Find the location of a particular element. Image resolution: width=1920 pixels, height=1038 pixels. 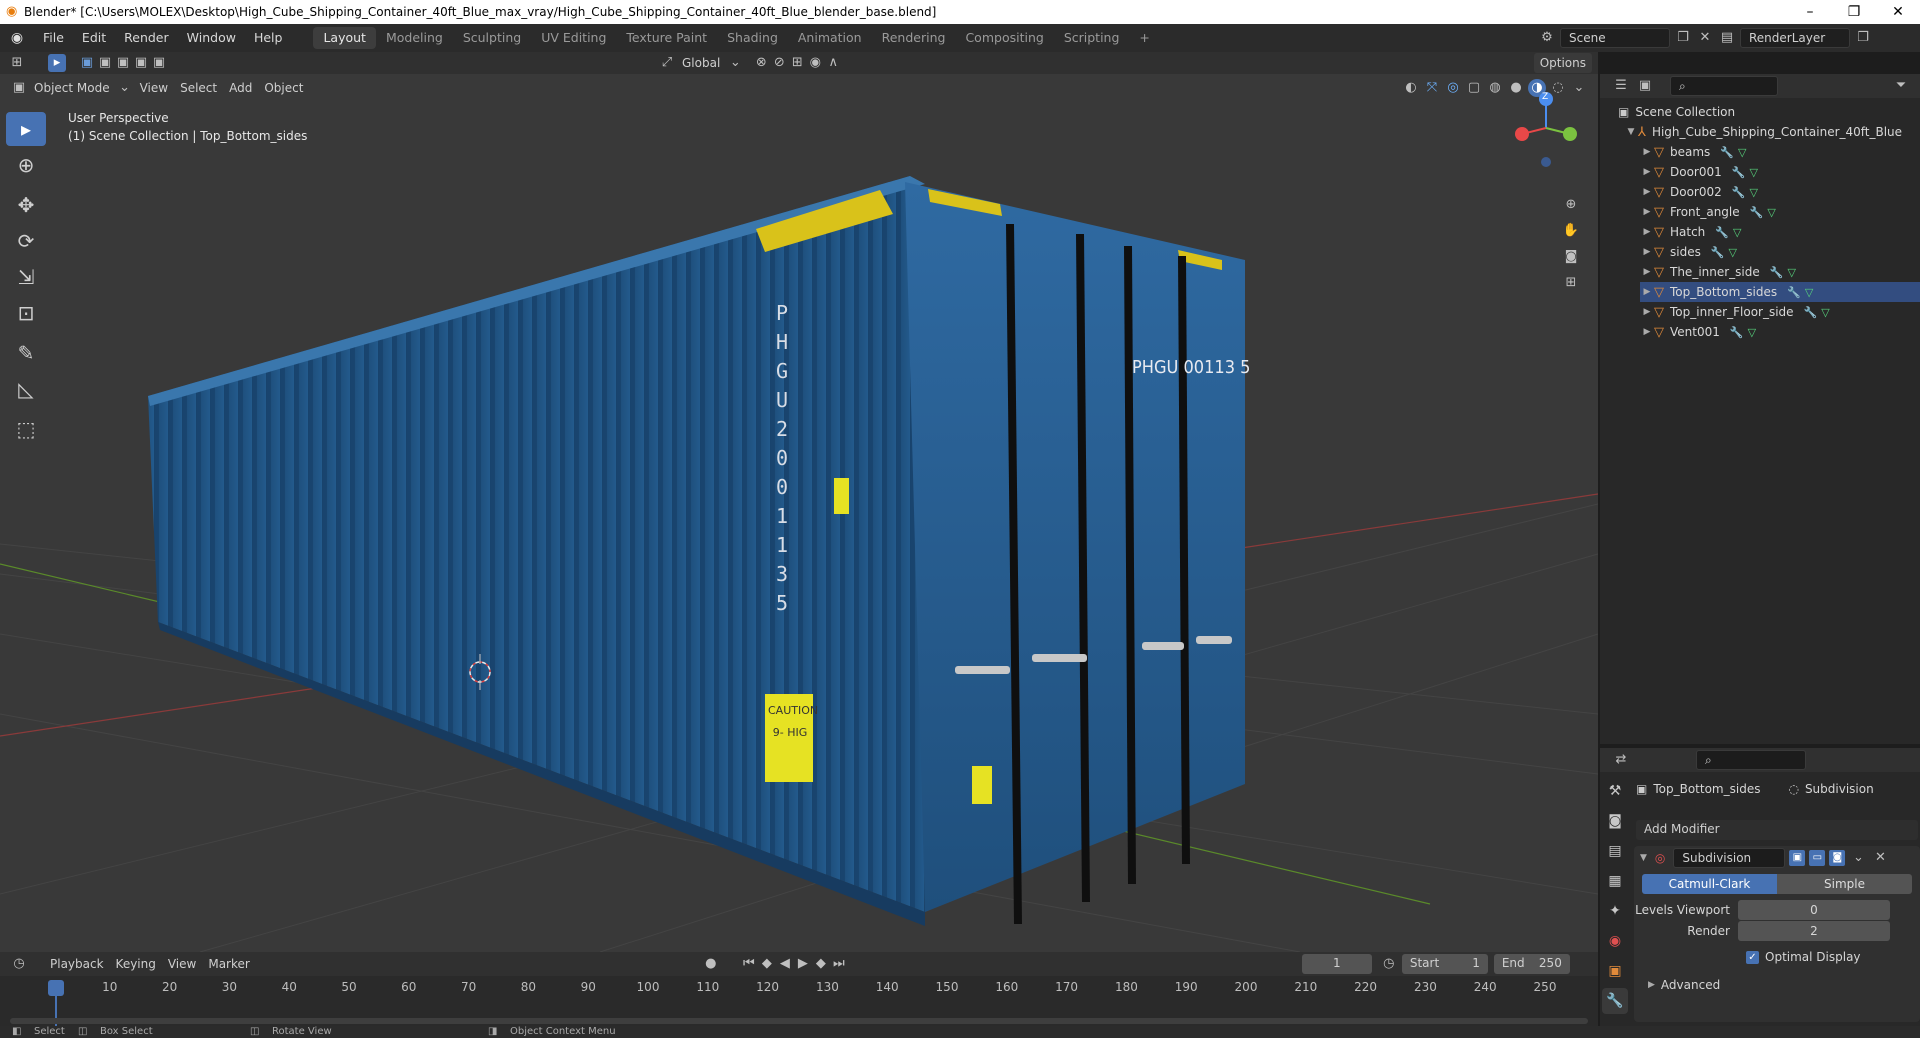

render-levels-field: 2 is located at coordinates (1814, 931).